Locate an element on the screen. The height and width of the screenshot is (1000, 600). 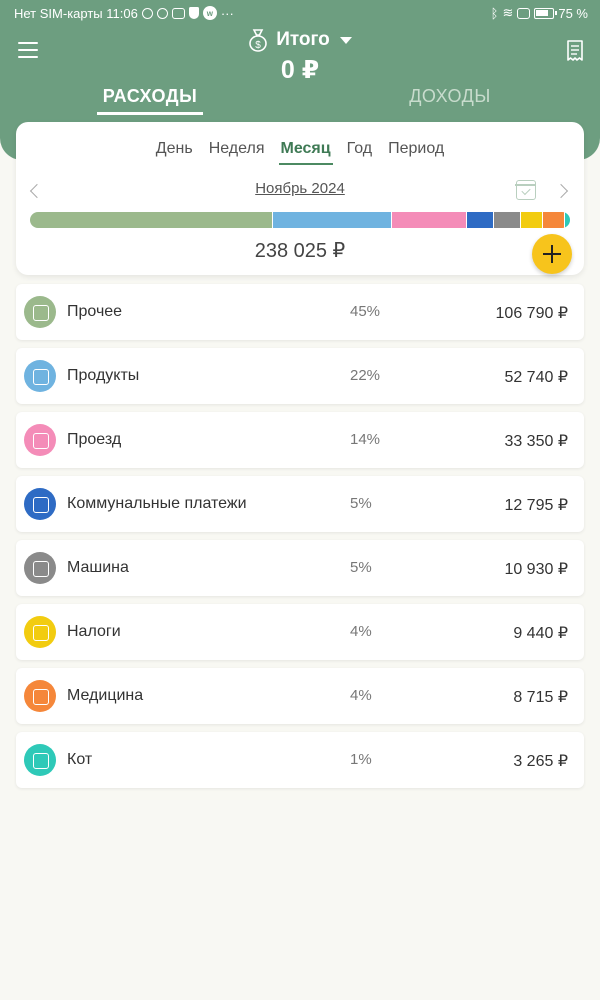
paw-icon is located at coordinates (40, 760).